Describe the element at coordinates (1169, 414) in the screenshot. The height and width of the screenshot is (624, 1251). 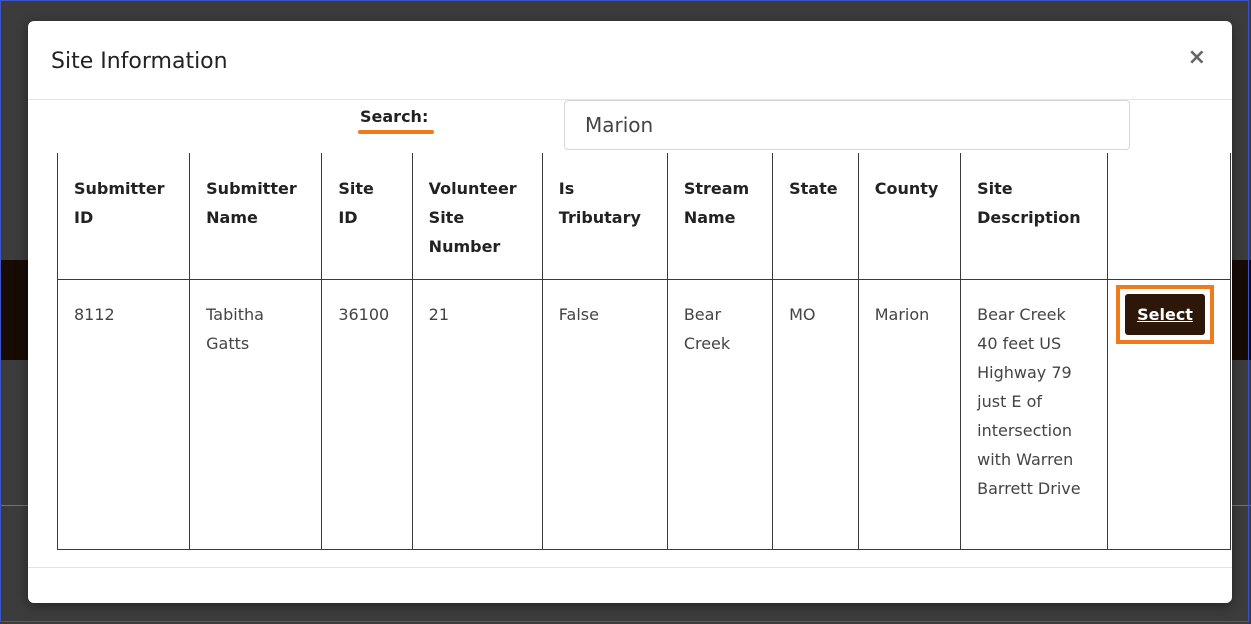
I see `cell-action: Select` at that location.